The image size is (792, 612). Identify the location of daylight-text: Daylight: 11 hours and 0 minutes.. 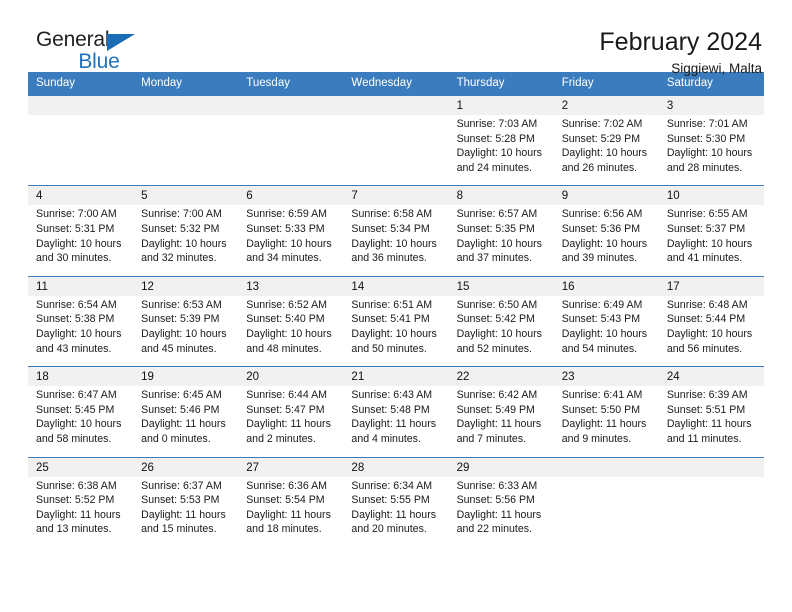
(183, 431).